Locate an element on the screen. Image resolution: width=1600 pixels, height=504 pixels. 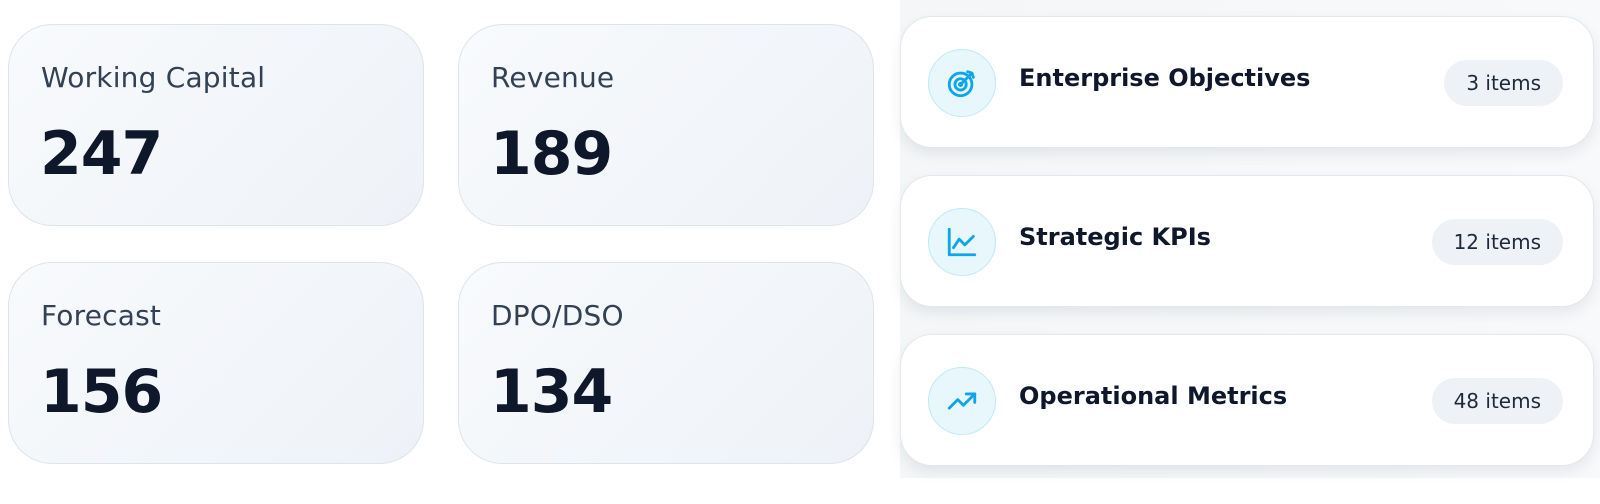
target-icon is located at coordinates (962, 83).